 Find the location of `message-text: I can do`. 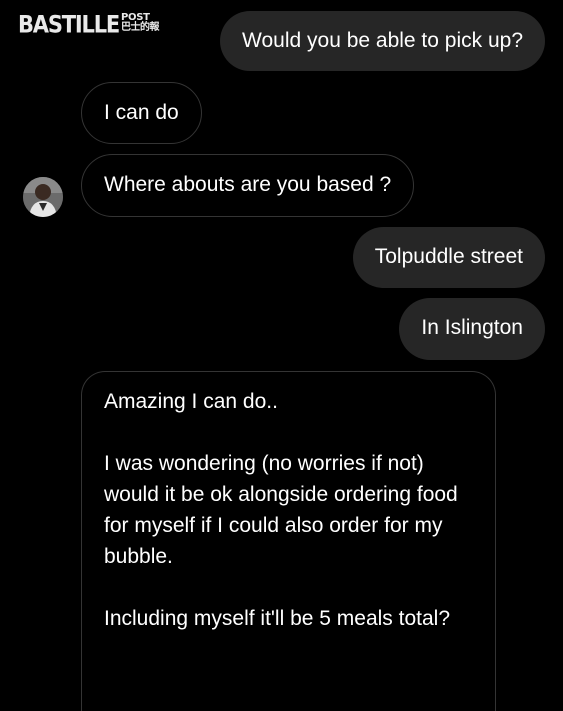

message-text: I can do is located at coordinates (141, 112).